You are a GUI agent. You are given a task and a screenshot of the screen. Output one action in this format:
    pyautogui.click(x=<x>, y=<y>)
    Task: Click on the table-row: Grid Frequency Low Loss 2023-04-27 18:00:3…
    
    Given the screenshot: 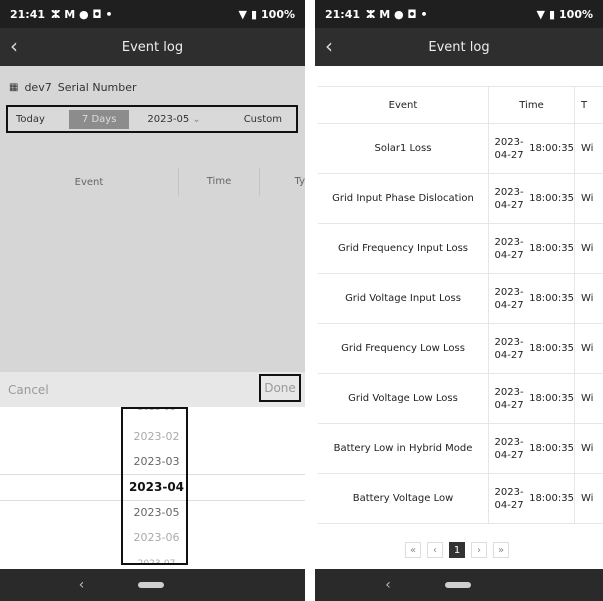 What is the action you would take?
    pyautogui.click(x=460, y=349)
    